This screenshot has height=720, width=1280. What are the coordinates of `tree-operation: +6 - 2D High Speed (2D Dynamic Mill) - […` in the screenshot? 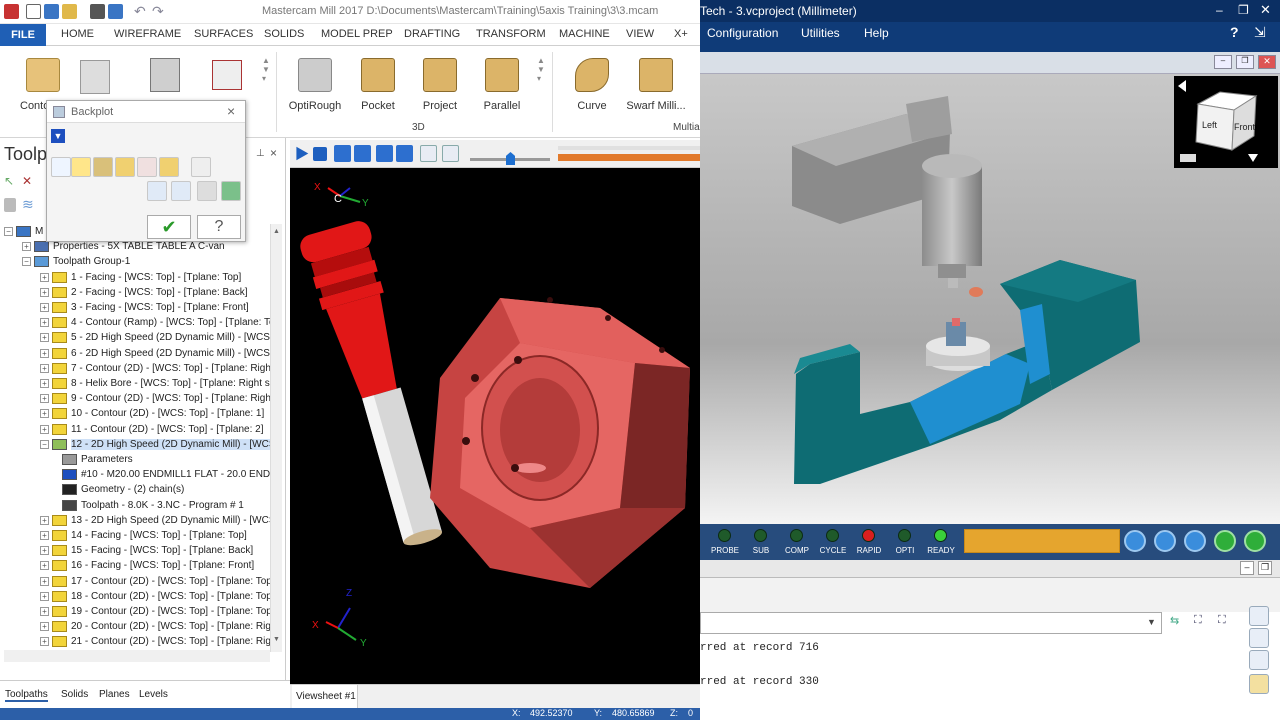 It's located at (156, 353).